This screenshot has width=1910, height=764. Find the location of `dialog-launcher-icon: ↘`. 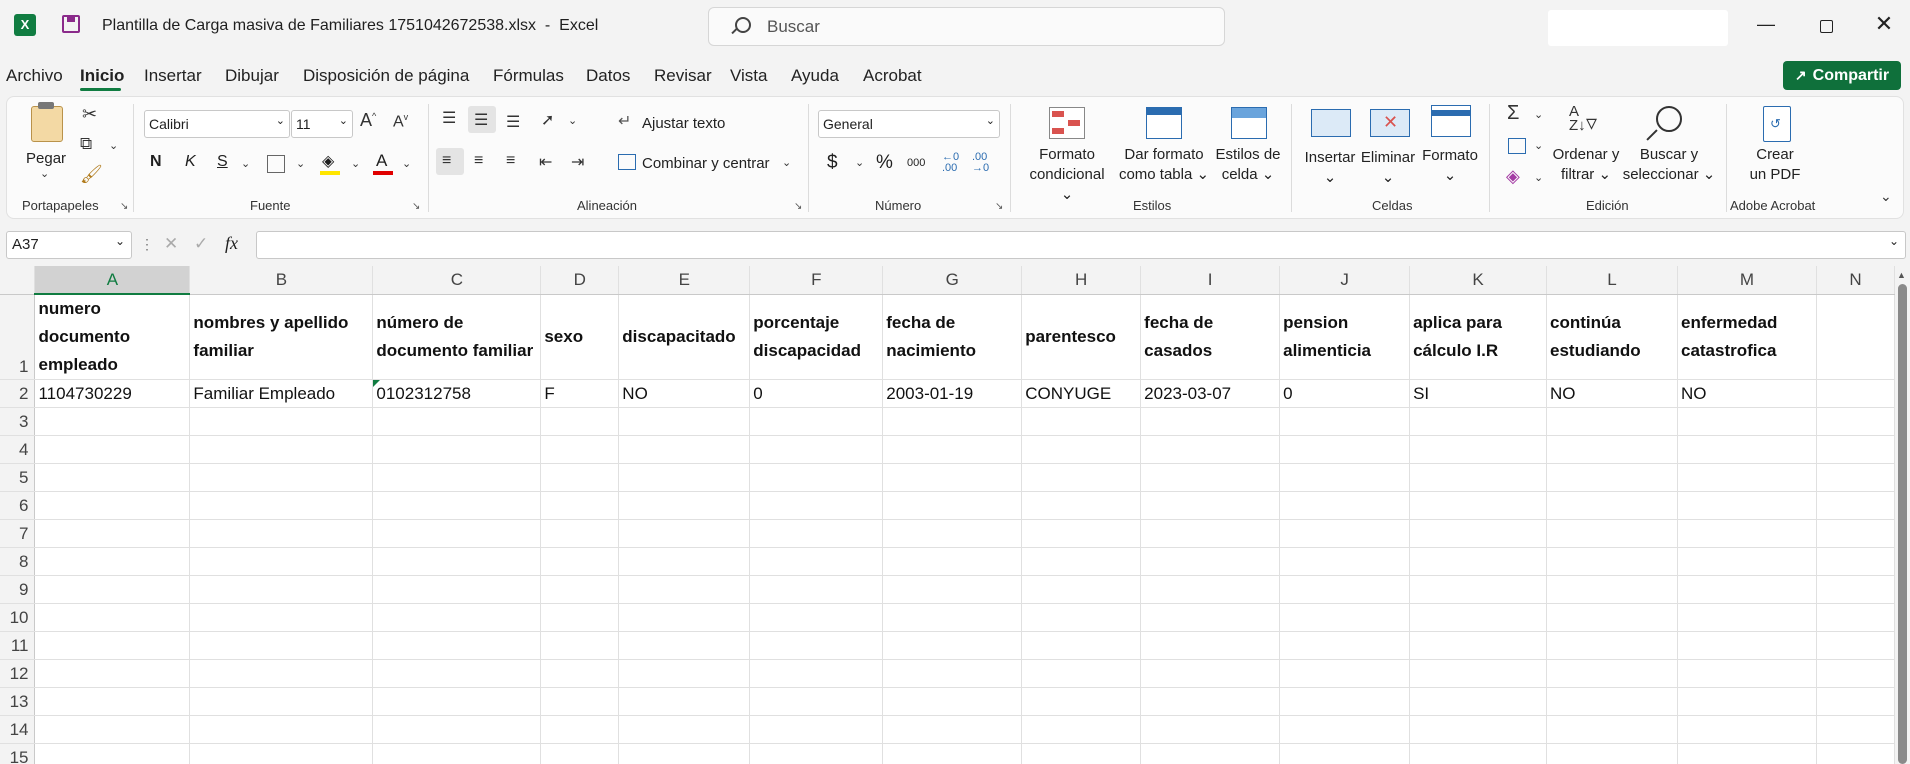

dialog-launcher-icon: ↘ is located at coordinates (798, 206).